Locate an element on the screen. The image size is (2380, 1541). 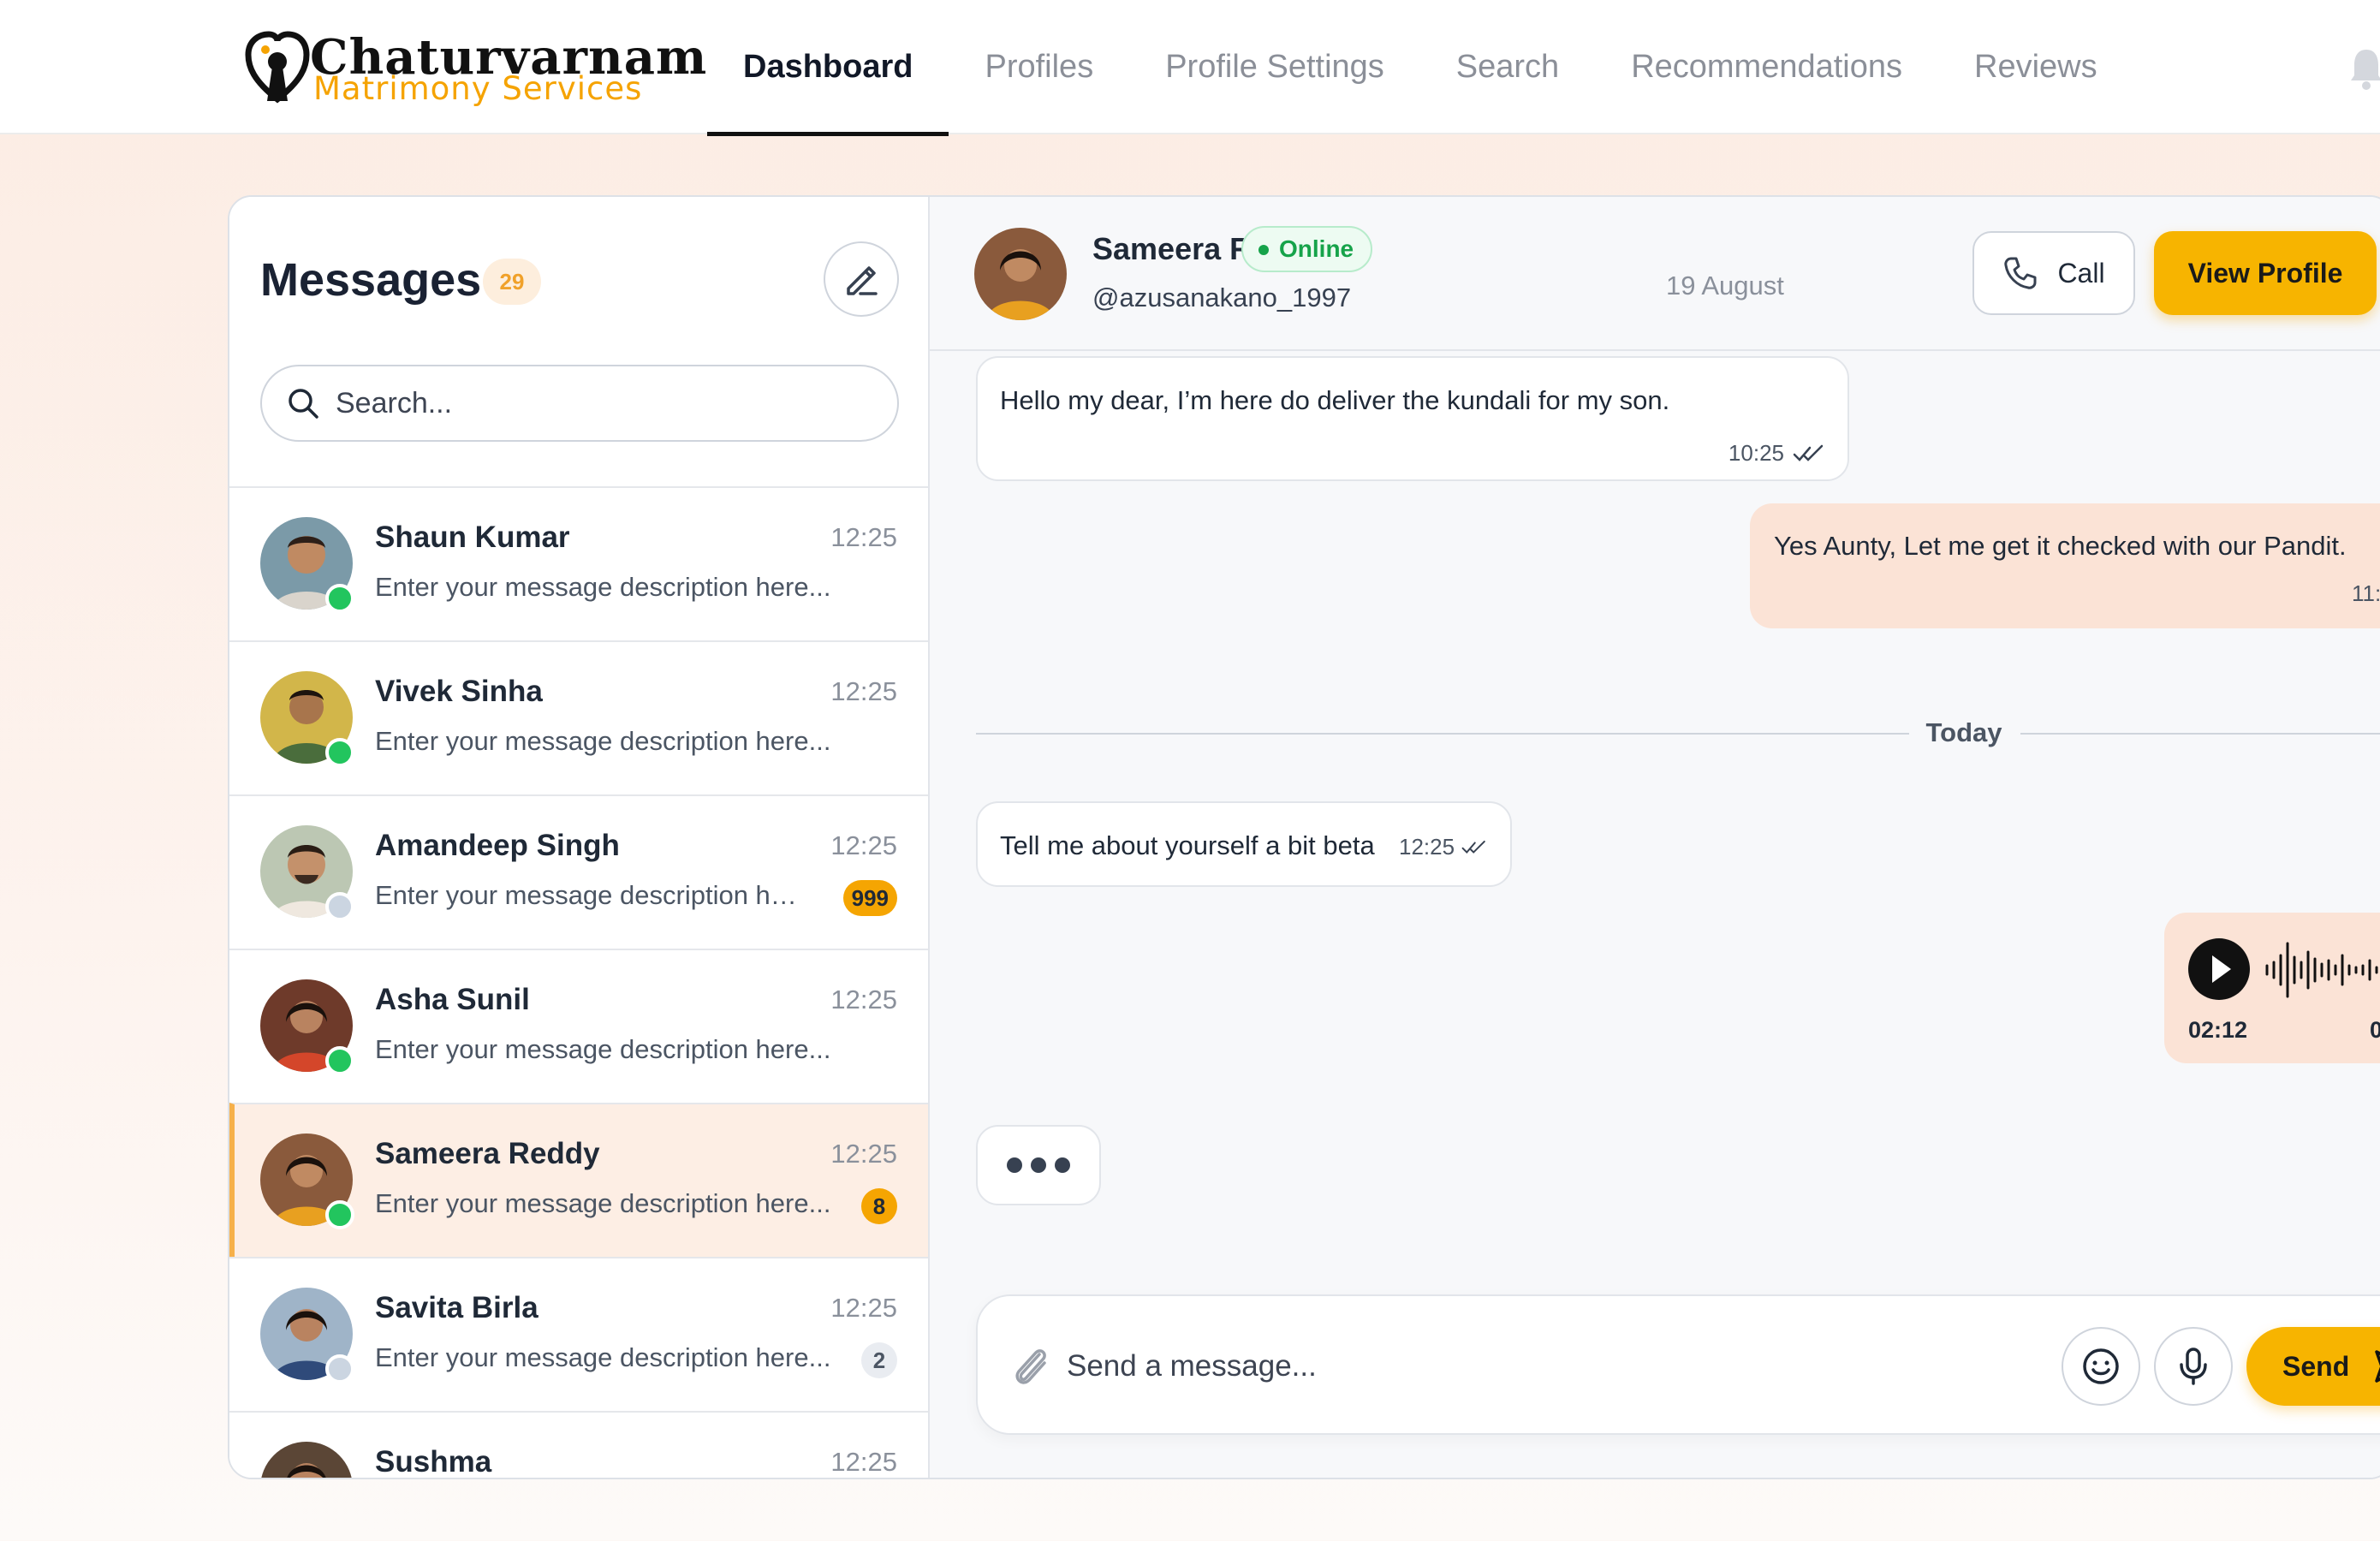
microphone-icon is located at coordinates (2193, 1367).